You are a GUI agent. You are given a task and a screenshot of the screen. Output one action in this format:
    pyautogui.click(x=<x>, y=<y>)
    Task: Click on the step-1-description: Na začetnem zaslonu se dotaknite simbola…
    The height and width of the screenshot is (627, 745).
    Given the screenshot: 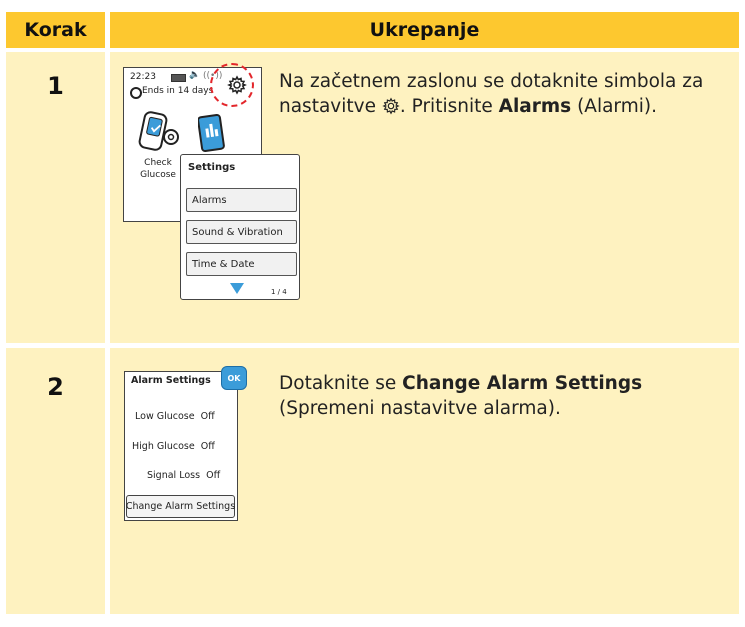 What is the action you would take?
    pyautogui.click(x=504, y=95)
    